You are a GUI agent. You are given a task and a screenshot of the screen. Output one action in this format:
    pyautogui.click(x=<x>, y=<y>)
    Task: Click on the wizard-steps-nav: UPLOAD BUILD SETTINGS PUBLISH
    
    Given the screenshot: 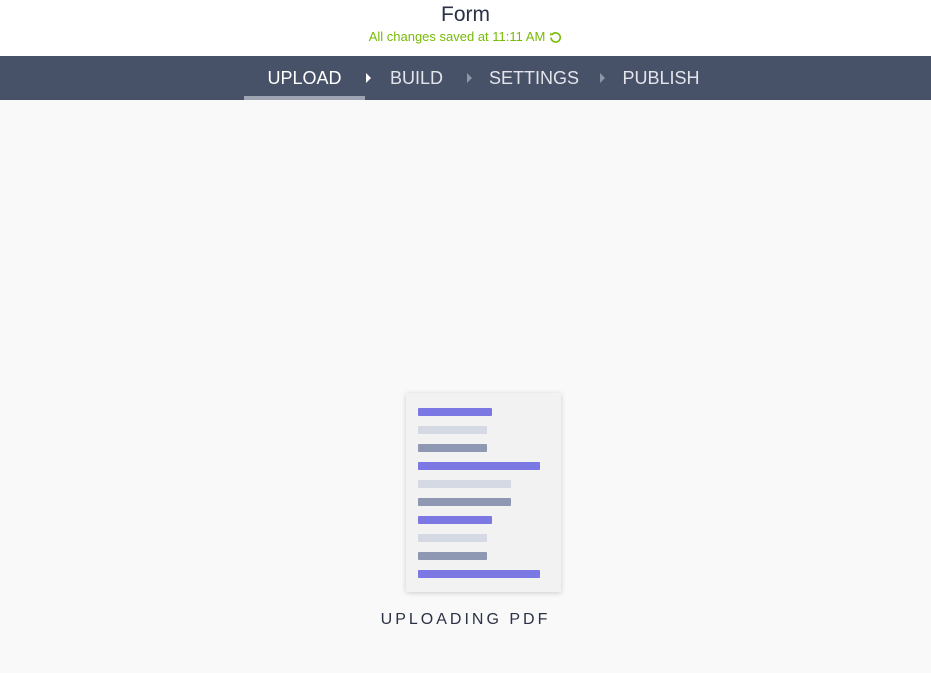 What is the action you would take?
    pyautogui.click(x=465, y=78)
    